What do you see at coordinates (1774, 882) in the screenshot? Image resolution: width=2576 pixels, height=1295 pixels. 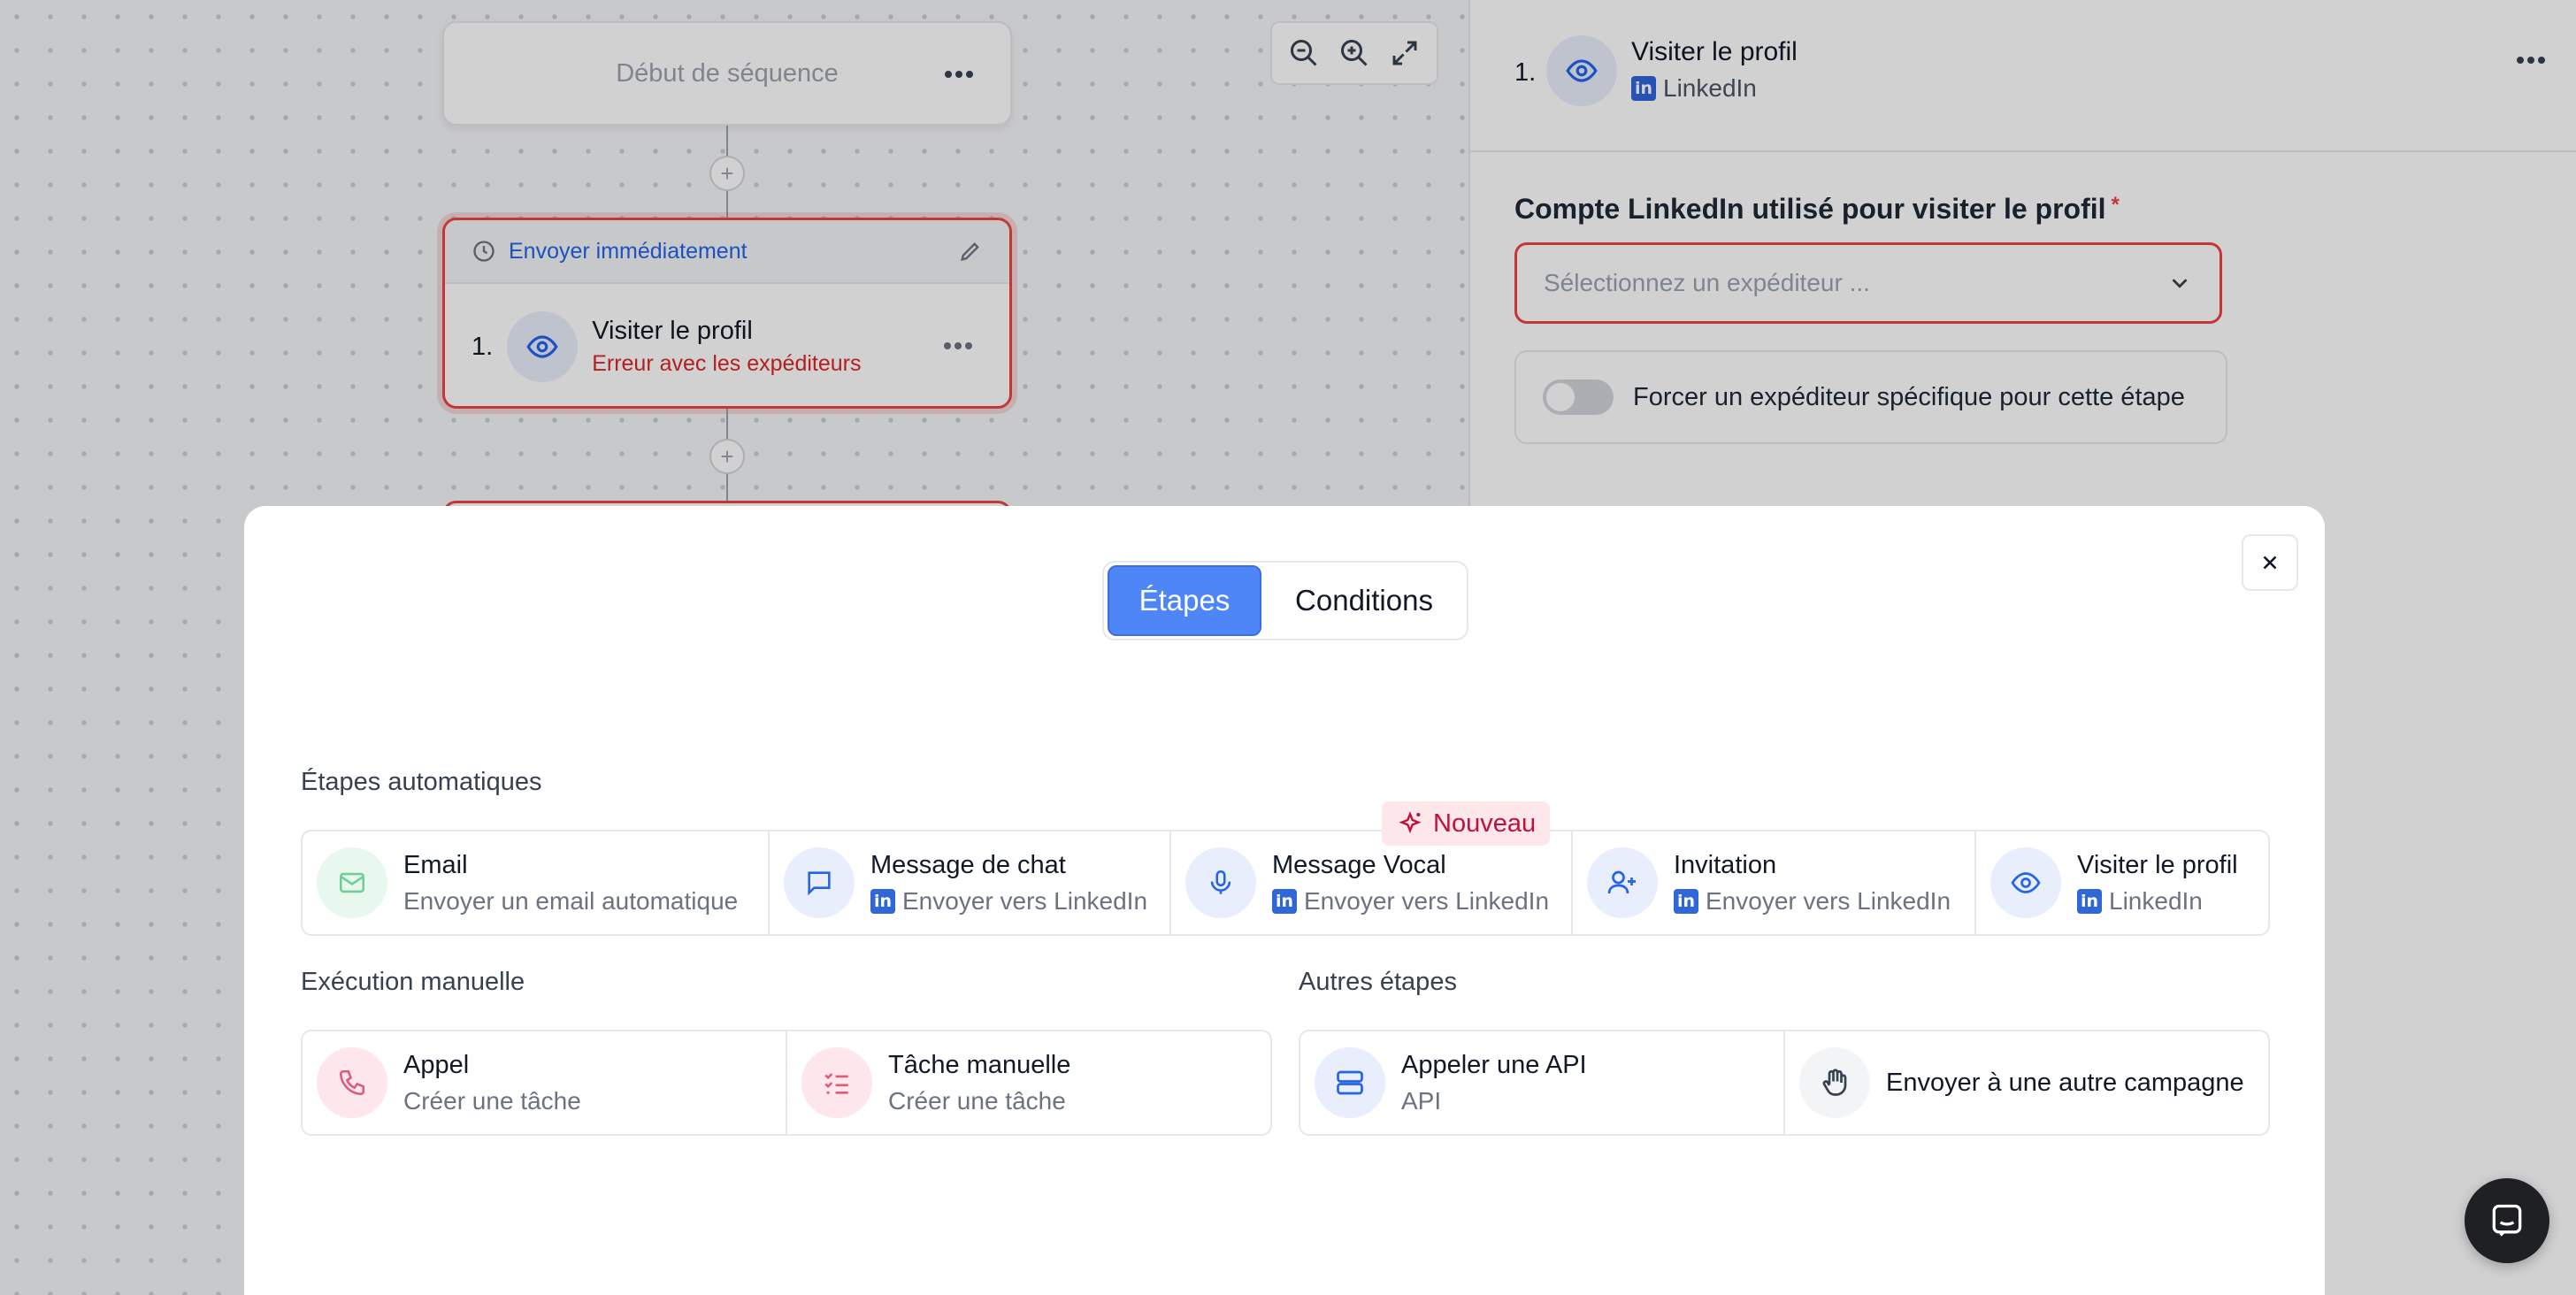 I see `step-card-invitation: Invitation in Envoyer vers LinkedIn` at bounding box center [1774, 882].